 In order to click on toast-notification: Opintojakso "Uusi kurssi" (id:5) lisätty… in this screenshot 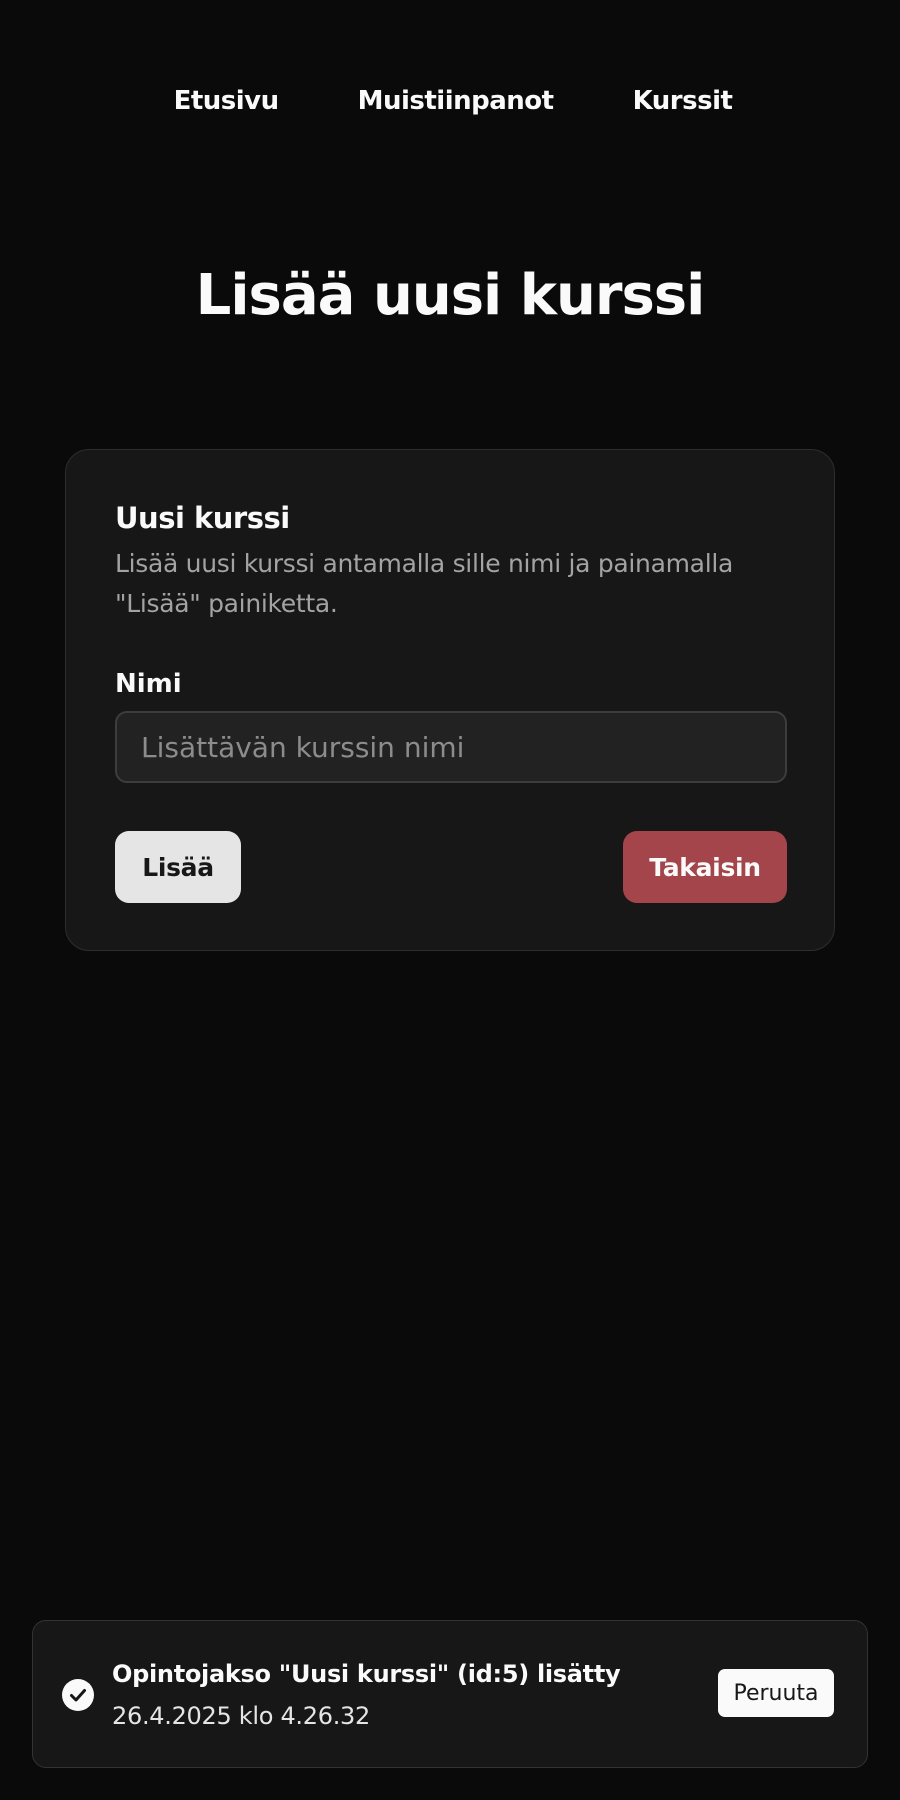, I will do `click(450, 1694)`.